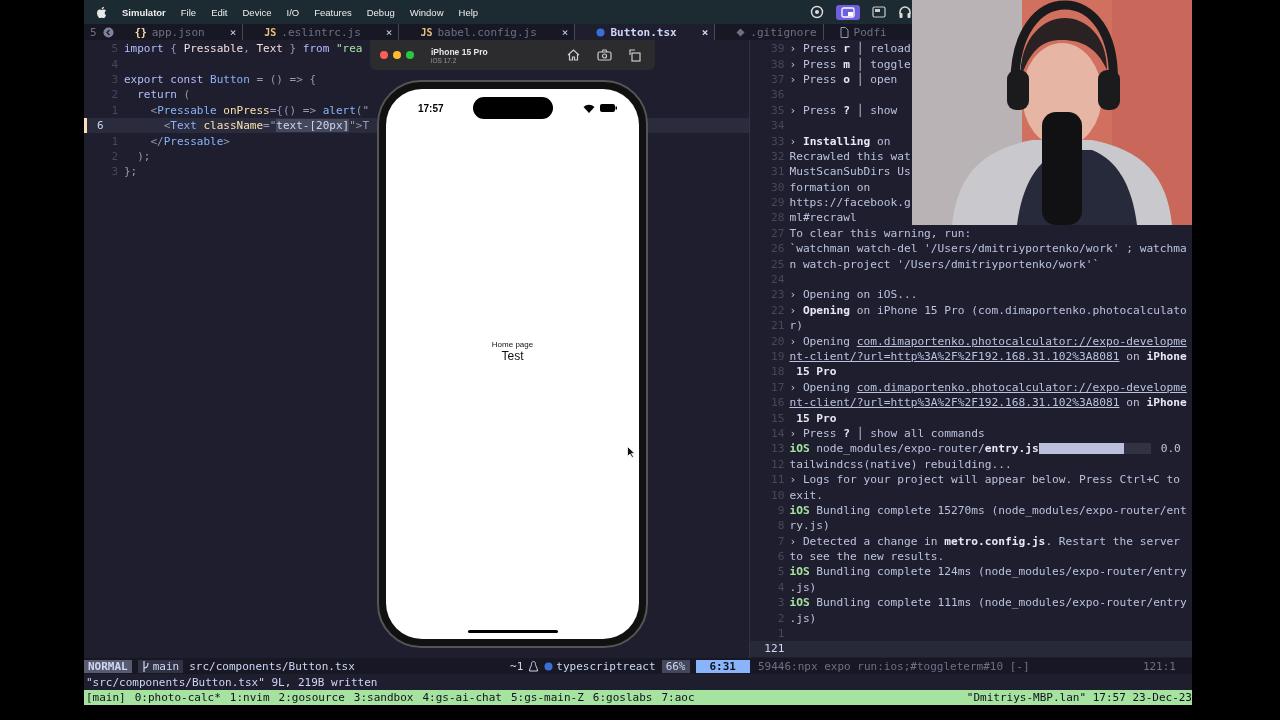 Image resolution: width=1280 pixels, height=720 pixels. What do you see at coordinates (844, 32) in the screenshot?
I see `file-icon` at bounding box center [844, 32].